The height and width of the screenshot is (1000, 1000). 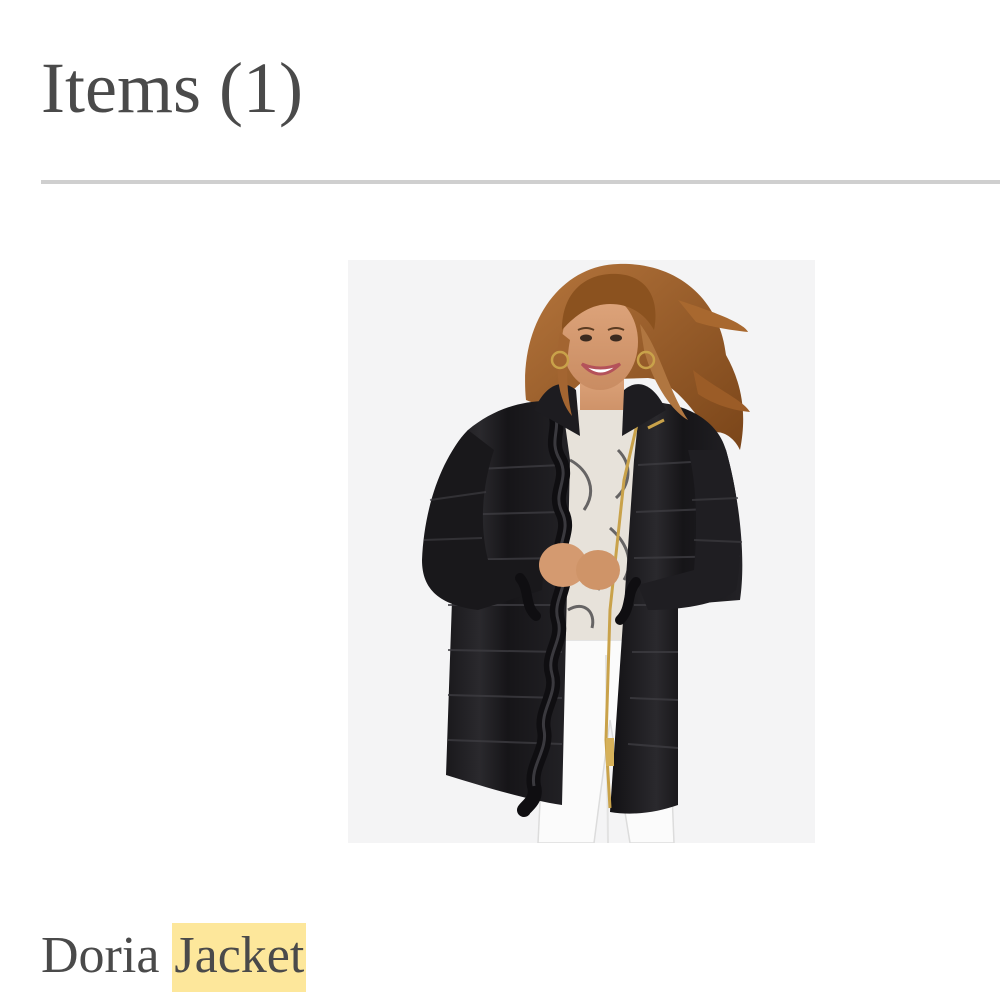 What do you see at coordinates (520, 182) in the screenshot?
I see `divider` at bounding box center [520, 182].